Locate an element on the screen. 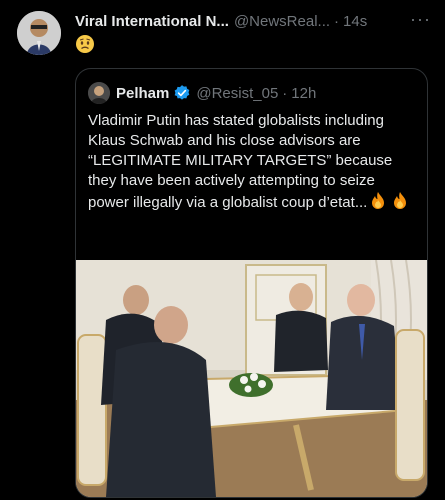 Image resolution: width=445 pixels, height=500 pixels. avatar-image is located at coordinates (39, 33).